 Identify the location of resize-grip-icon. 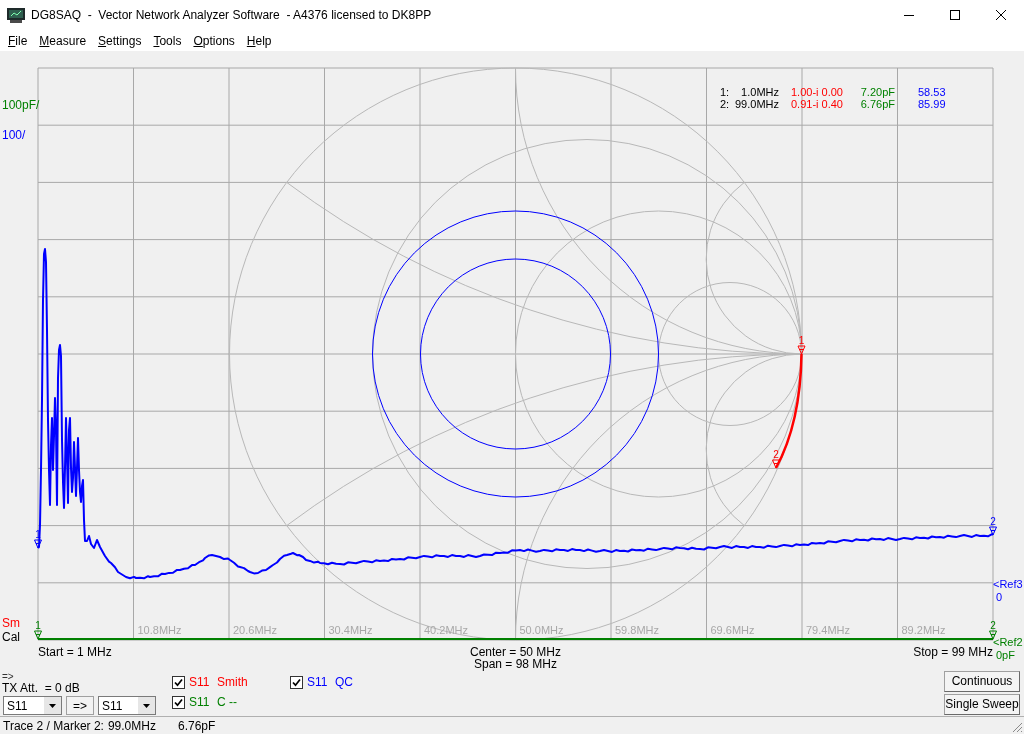
(1017, 727).